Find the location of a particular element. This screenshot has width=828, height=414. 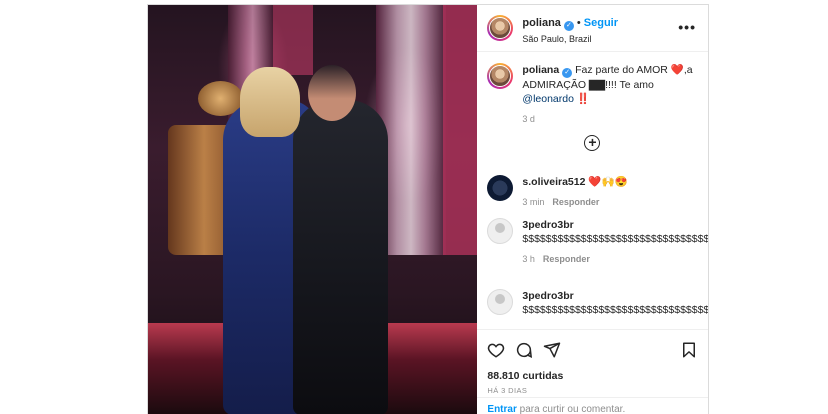

woman-hair is located at coordinates (270, 102).